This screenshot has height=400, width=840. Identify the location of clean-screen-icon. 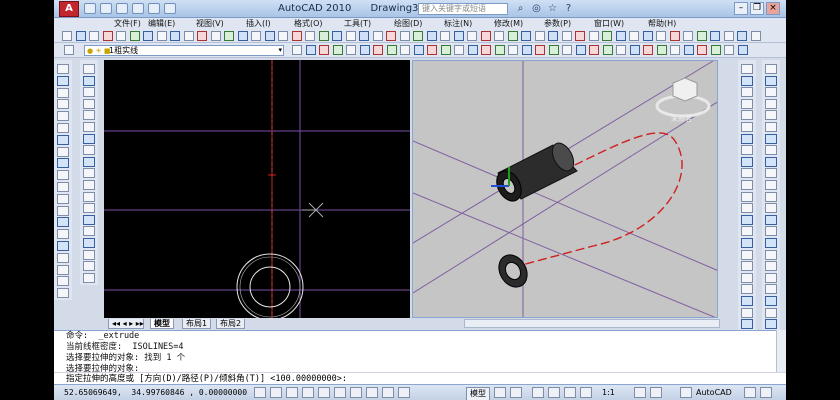
(766, 392).